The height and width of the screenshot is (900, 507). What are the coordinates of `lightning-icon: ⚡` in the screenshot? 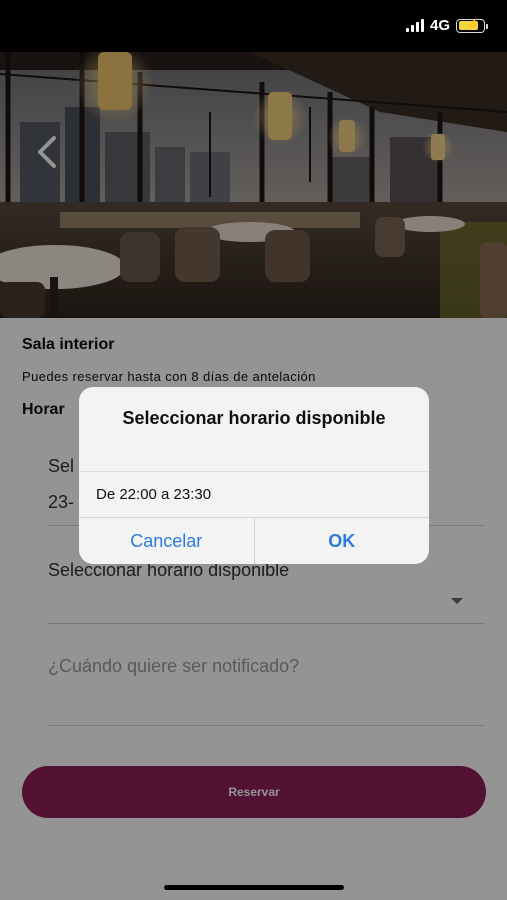 It's located at (473, 24).